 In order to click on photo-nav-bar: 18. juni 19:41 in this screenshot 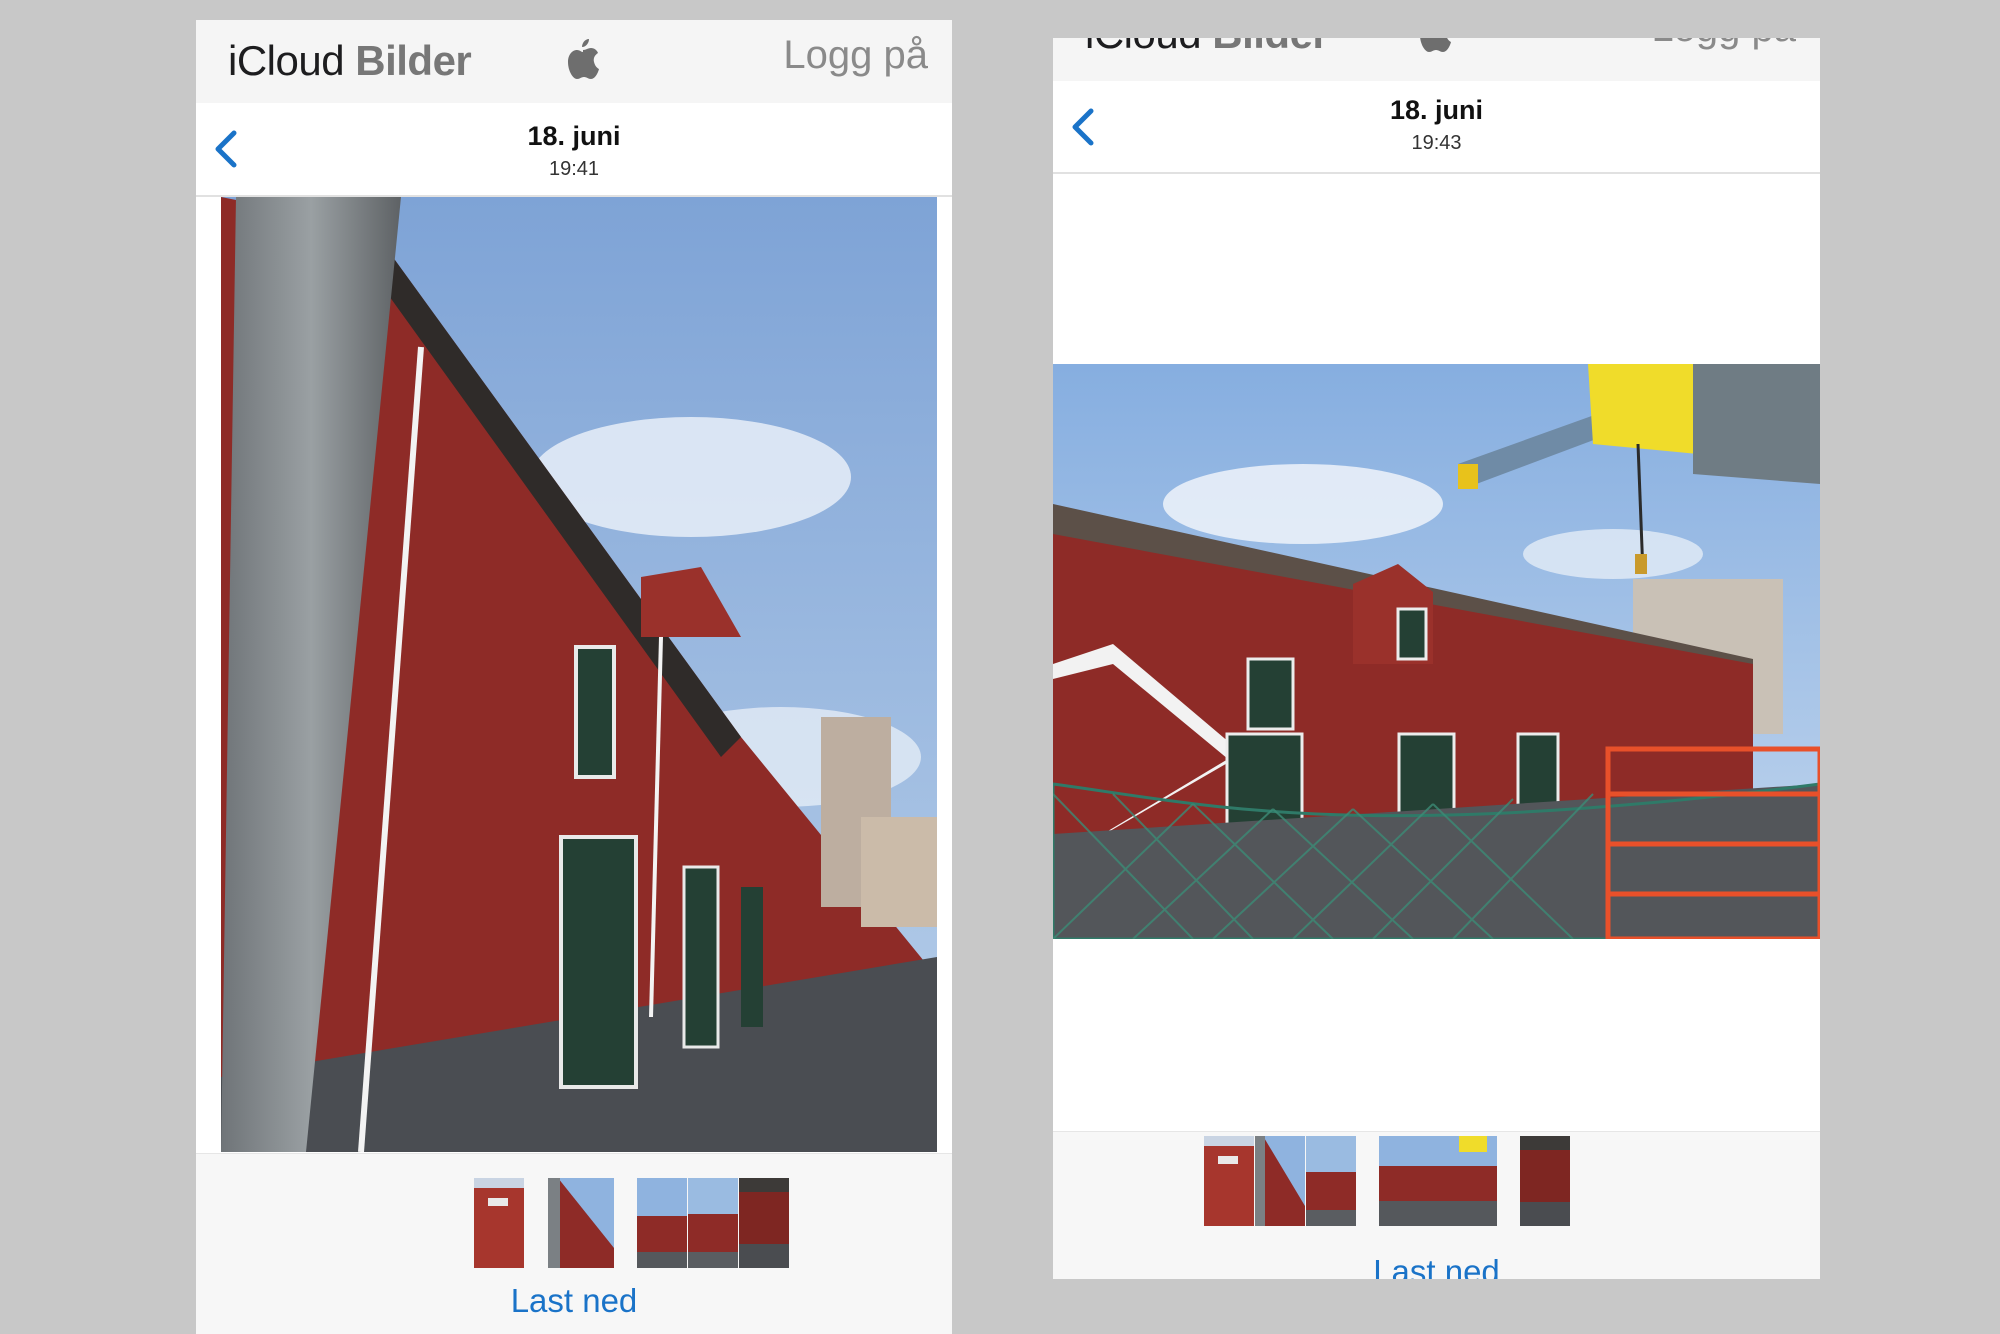, I will do `click(574, 150)`.